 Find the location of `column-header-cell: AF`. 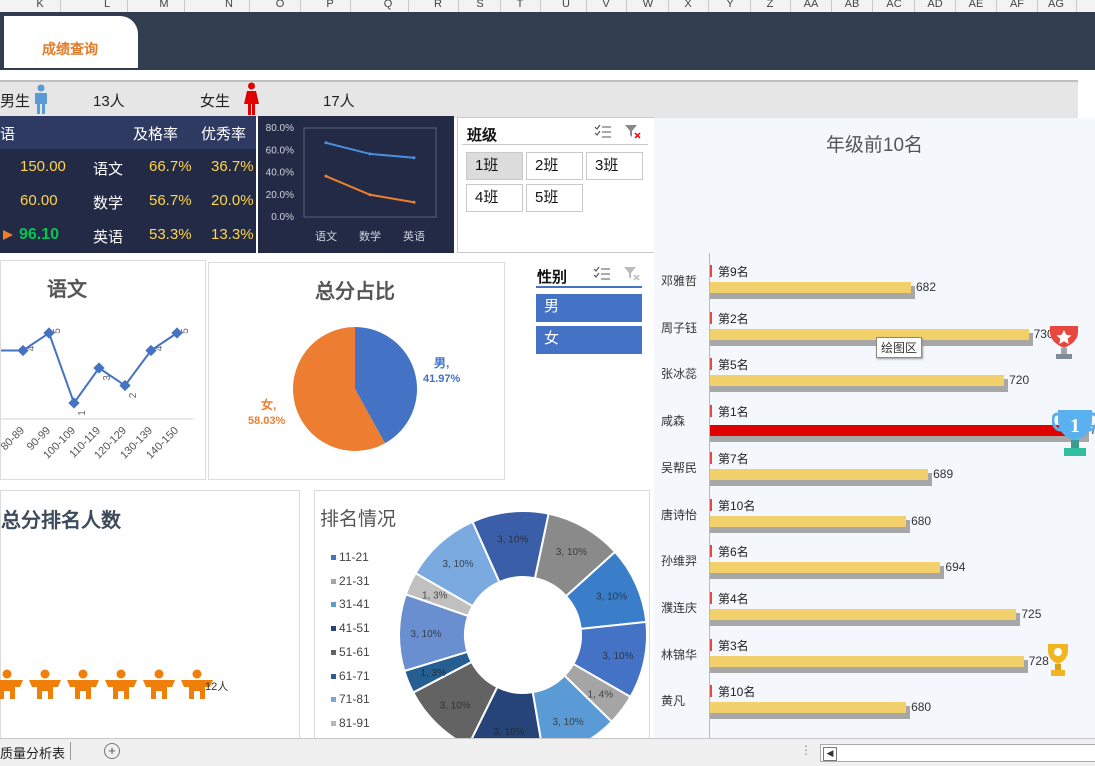

column-header-cell: AF is located at coordinates (1017, 6).